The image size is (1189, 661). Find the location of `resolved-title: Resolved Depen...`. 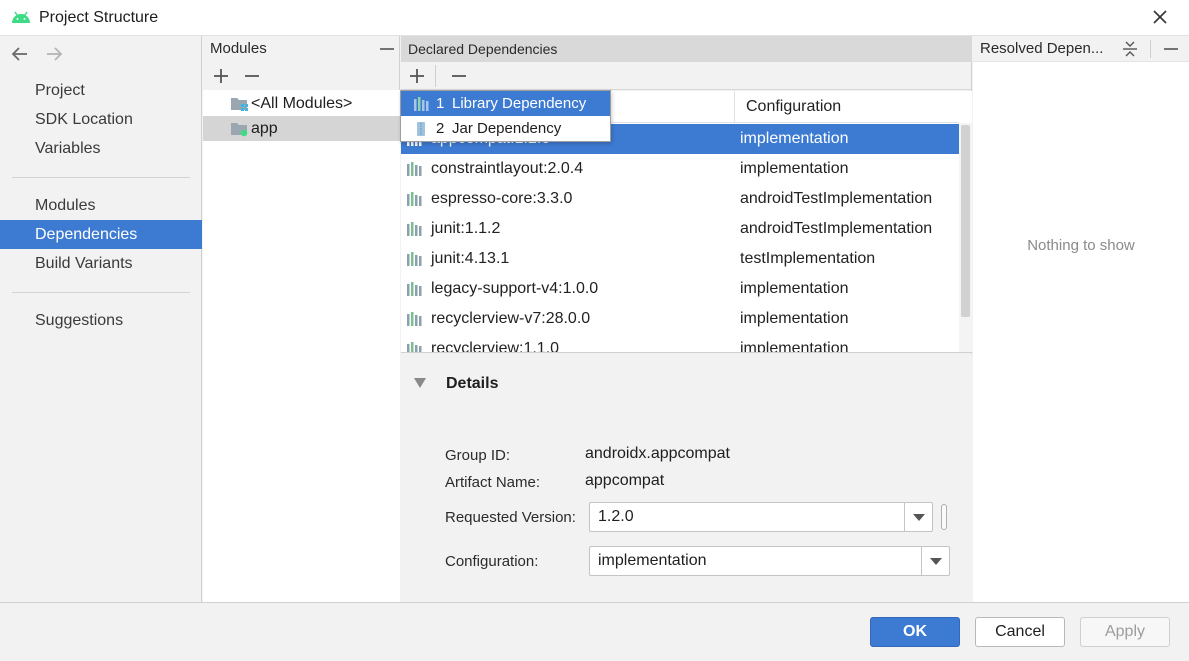

resolved-title: Resolved Depen... is located at coordinates (1042, 48).